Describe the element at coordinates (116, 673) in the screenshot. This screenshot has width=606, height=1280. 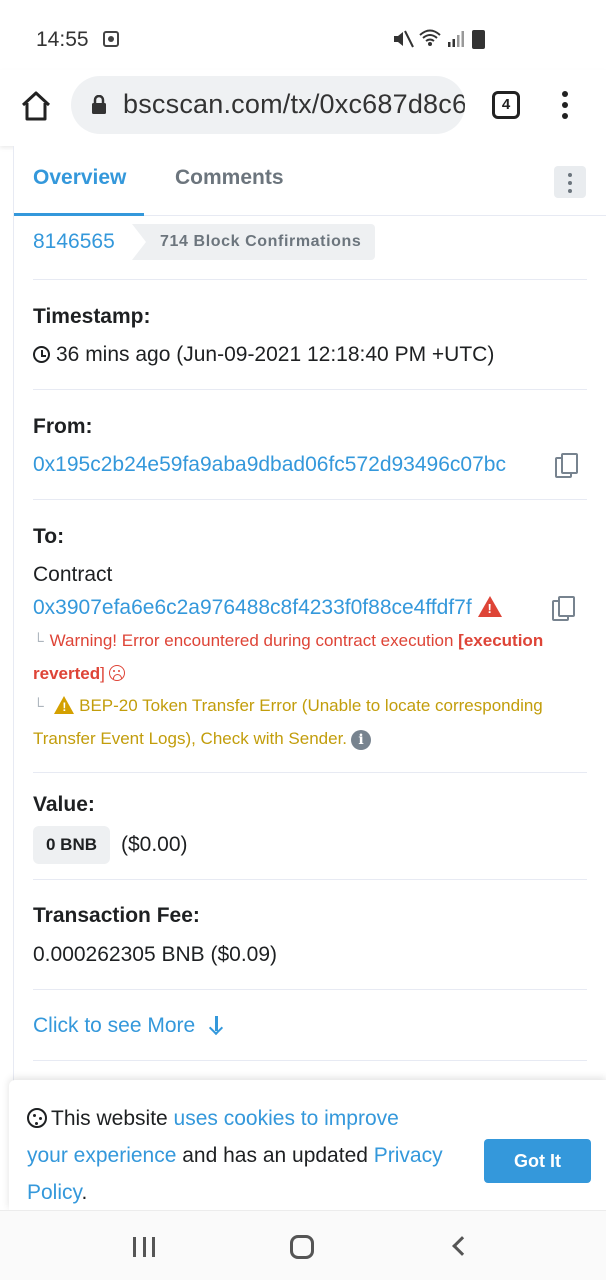
I see `sad-face-icon` at that location.